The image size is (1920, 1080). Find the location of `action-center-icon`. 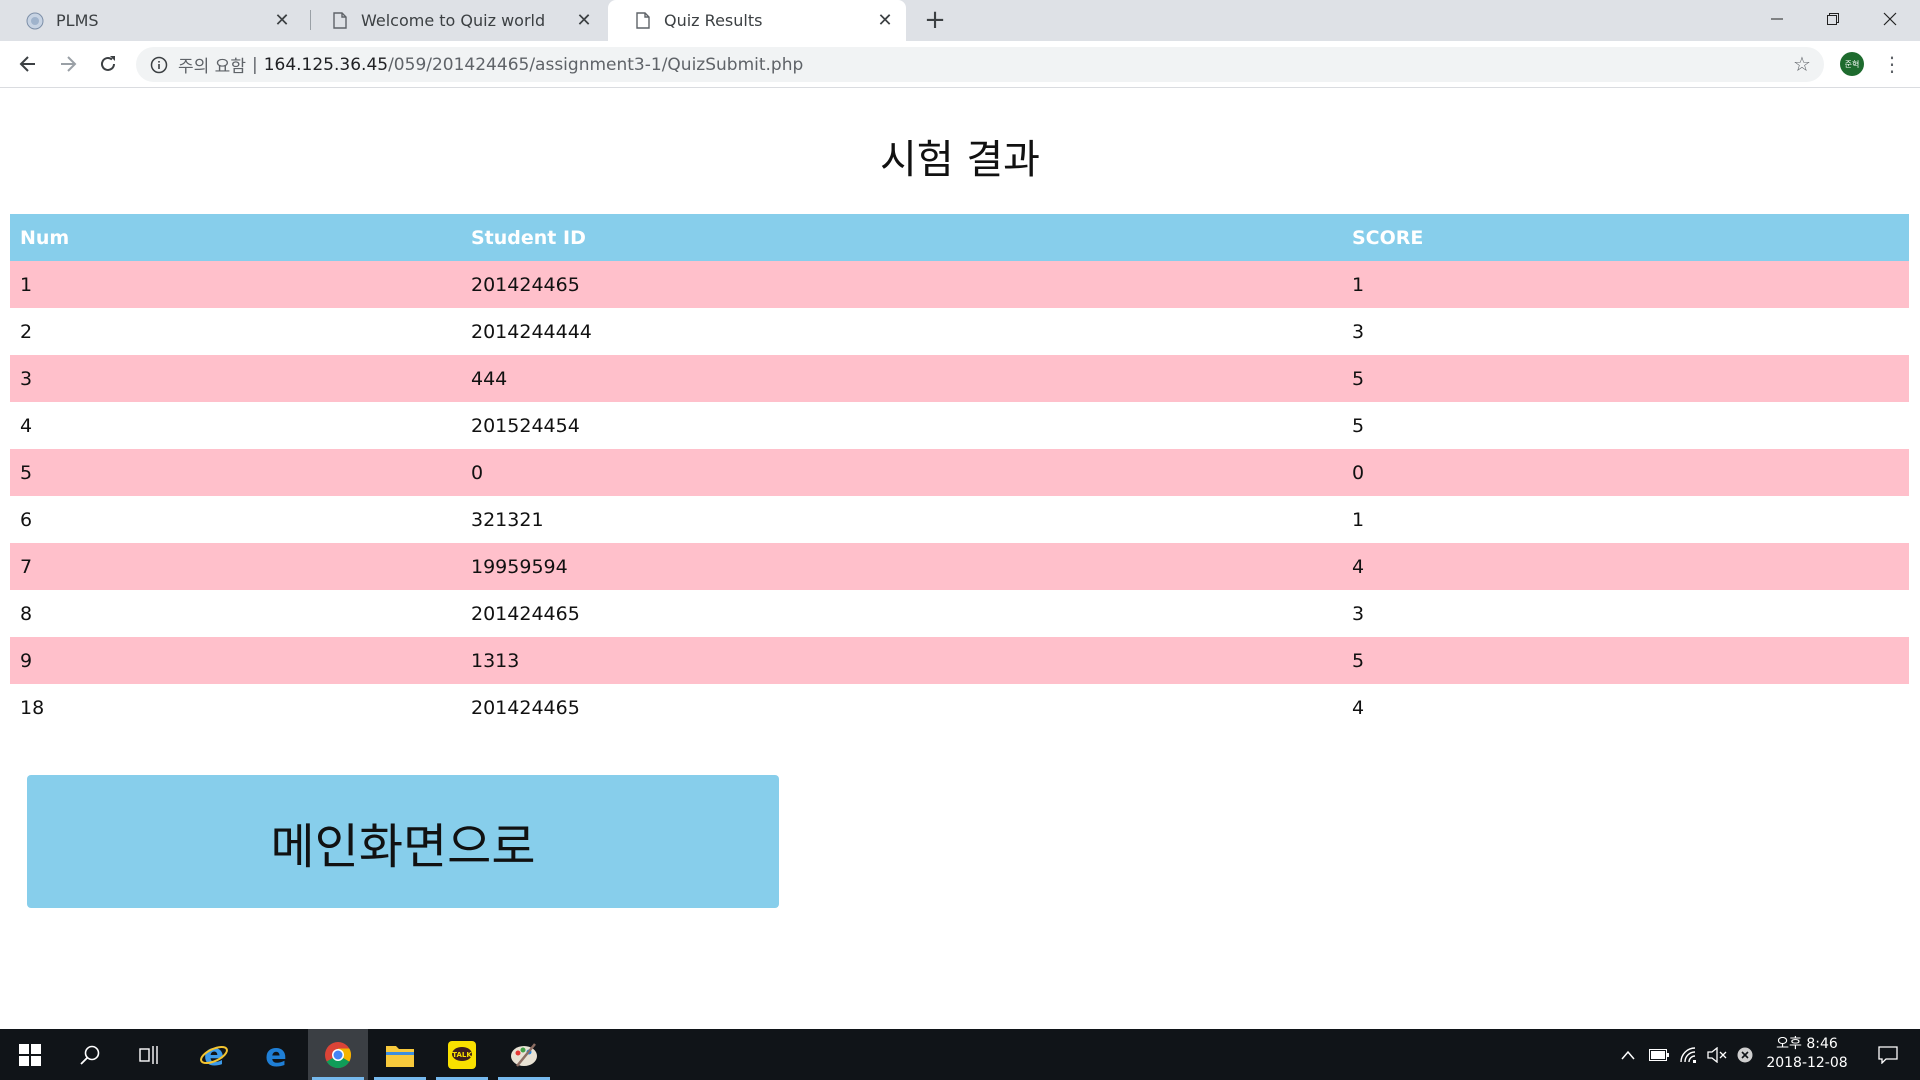

action-center-icon is located at coordinates (1888, 1054).